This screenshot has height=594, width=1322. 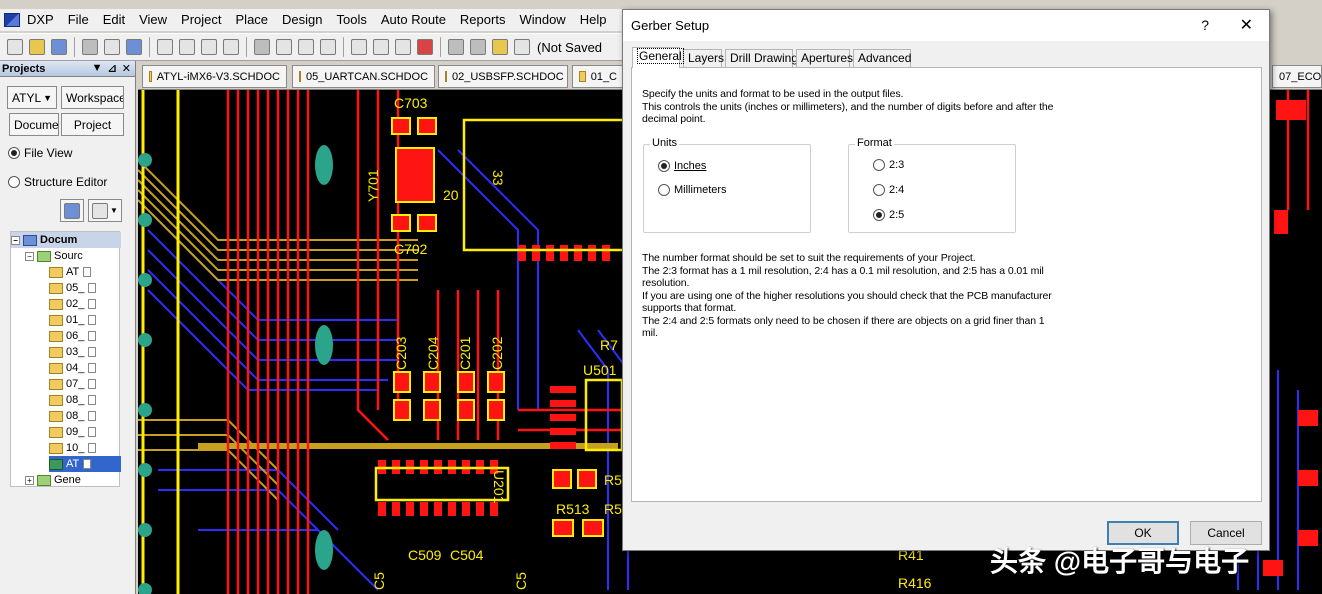 I want to click on list-item: 06_, so click(x=85, y=336).